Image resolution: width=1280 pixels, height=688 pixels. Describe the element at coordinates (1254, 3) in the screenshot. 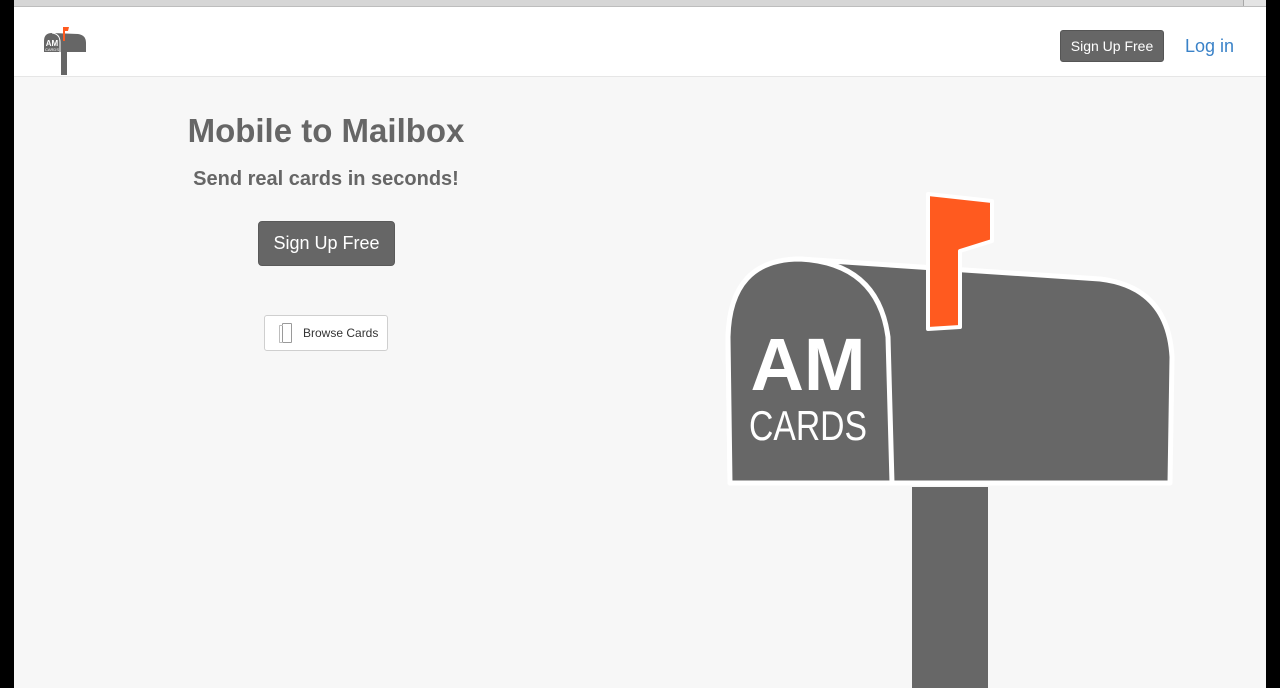

I see `scrollbar-marker` at that location.